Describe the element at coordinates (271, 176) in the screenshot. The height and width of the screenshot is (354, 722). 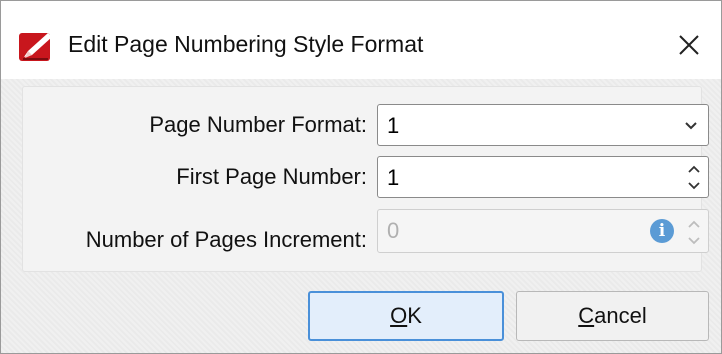
I see `first-page-number-label: First Page Number:` at that location.